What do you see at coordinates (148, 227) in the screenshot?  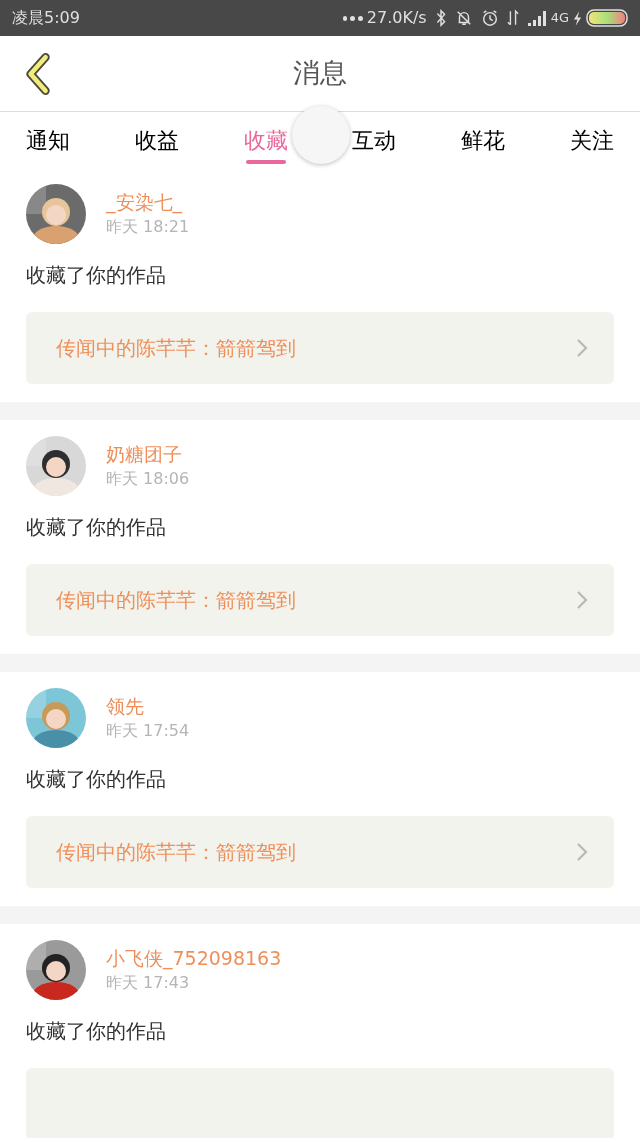 I see `message-time: 昨天 18:21` at bounding box center [148, 227].